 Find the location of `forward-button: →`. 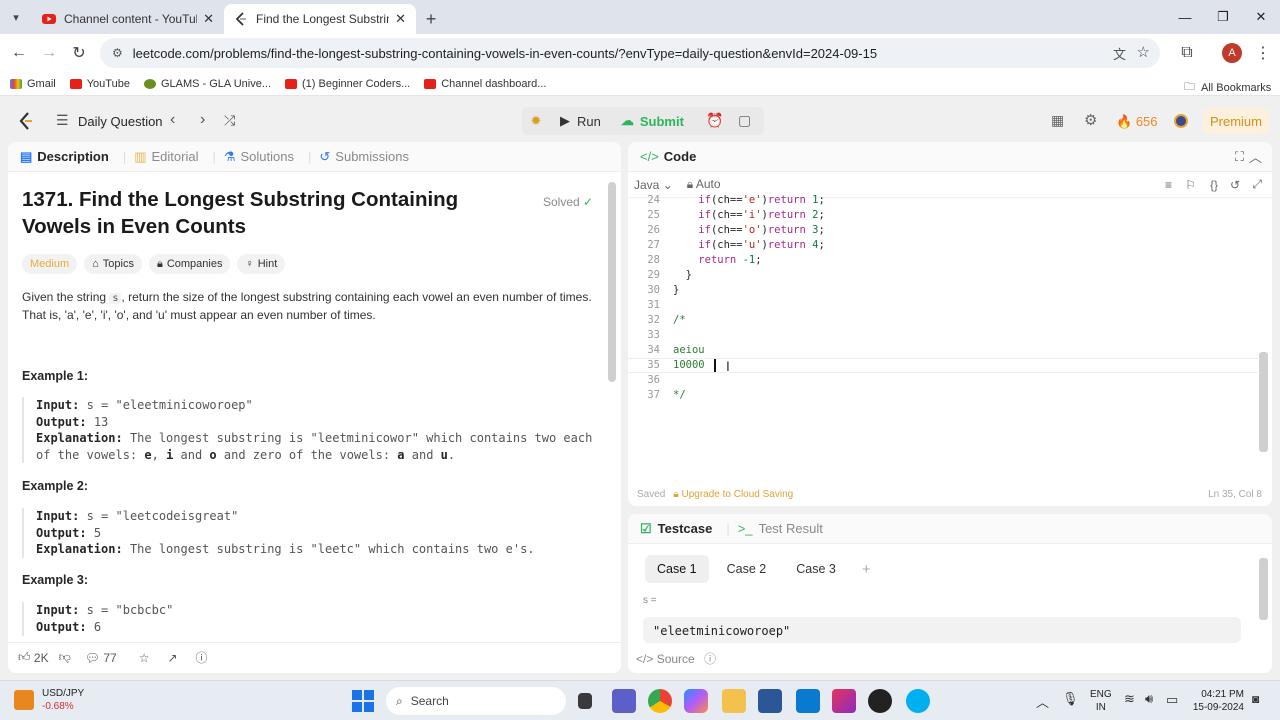

forward-button: → is located at coordinates (49, 53).